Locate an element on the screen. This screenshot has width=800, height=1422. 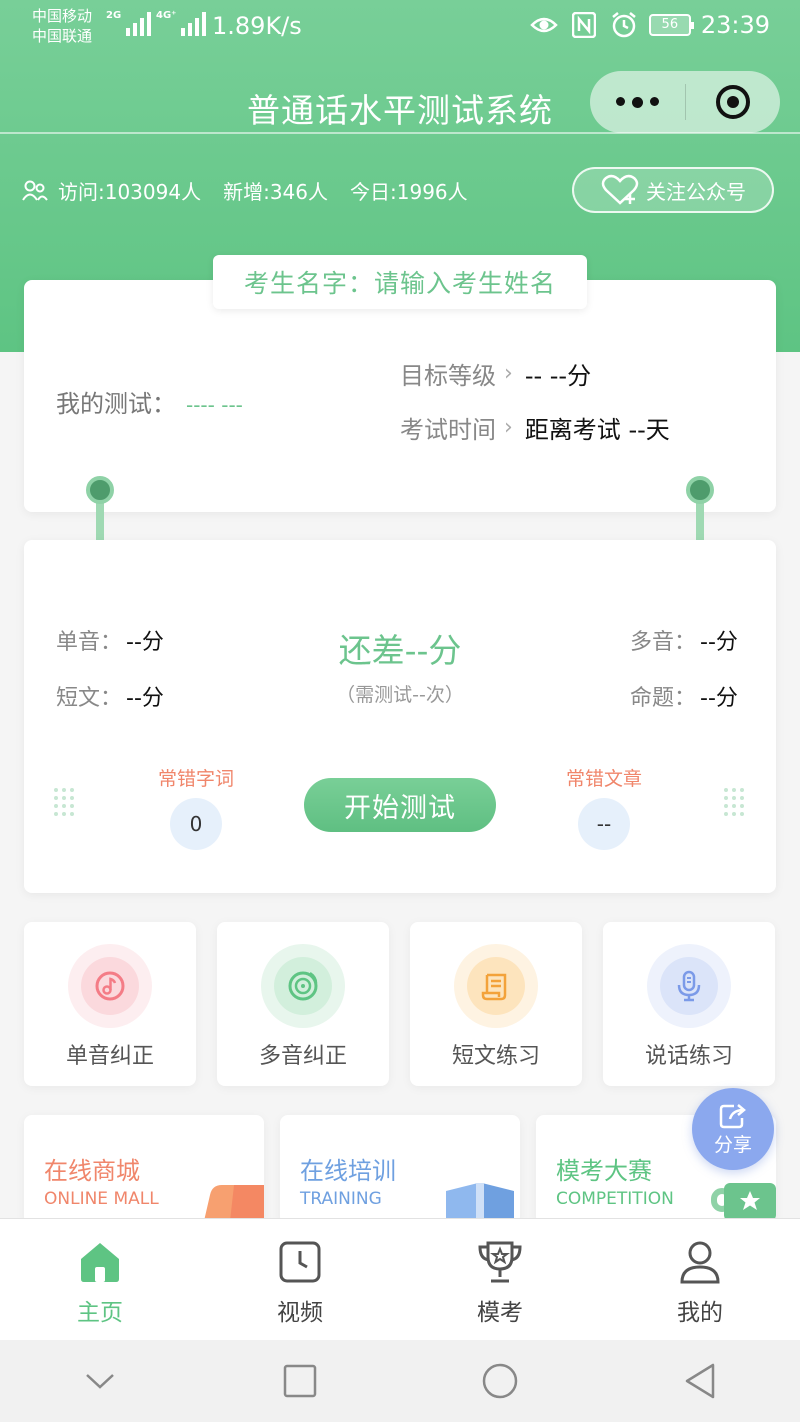
new-count: 新增:346人 is located at coordinates (276, 192).